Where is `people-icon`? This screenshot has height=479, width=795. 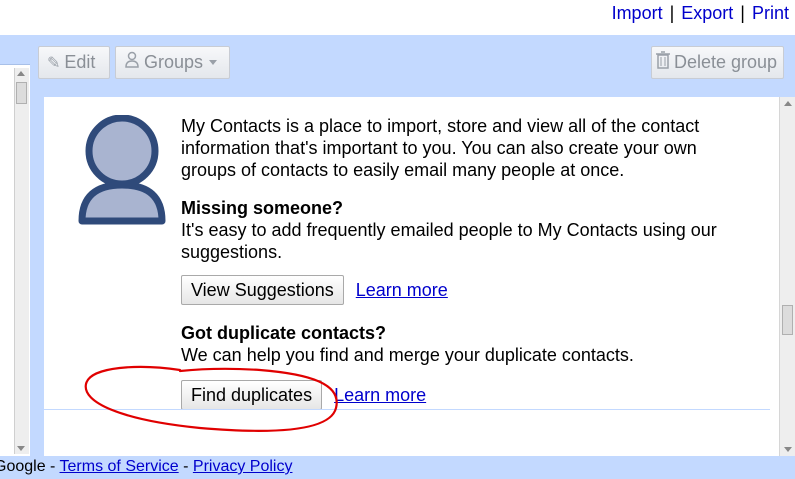
people-icon is located at coordinates (132, 62).